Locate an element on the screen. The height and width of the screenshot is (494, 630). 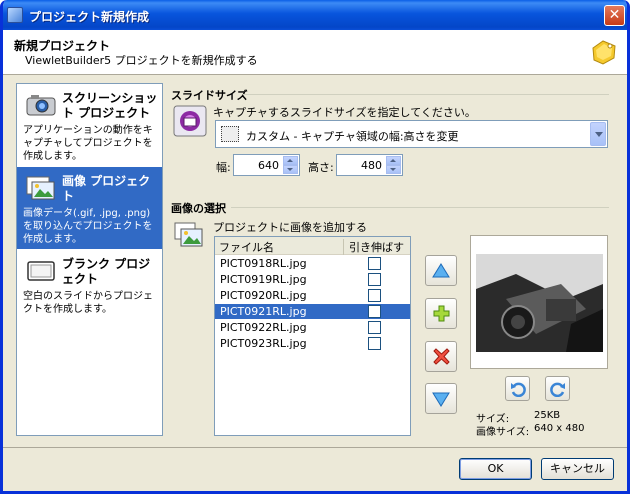
image-select-section-label: 画像の選択 is located at coordinates (198, 208).